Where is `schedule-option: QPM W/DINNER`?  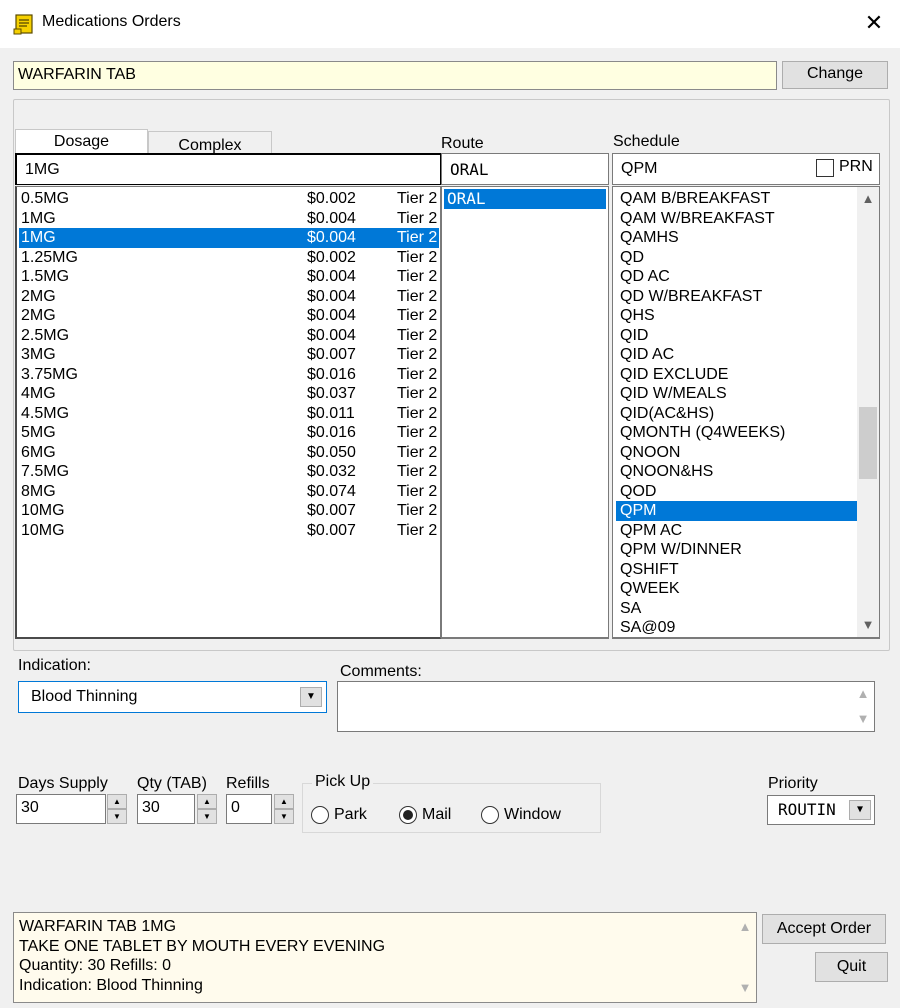
schedule-option: QPM W/DINNER is located at coordinates (737, 550).